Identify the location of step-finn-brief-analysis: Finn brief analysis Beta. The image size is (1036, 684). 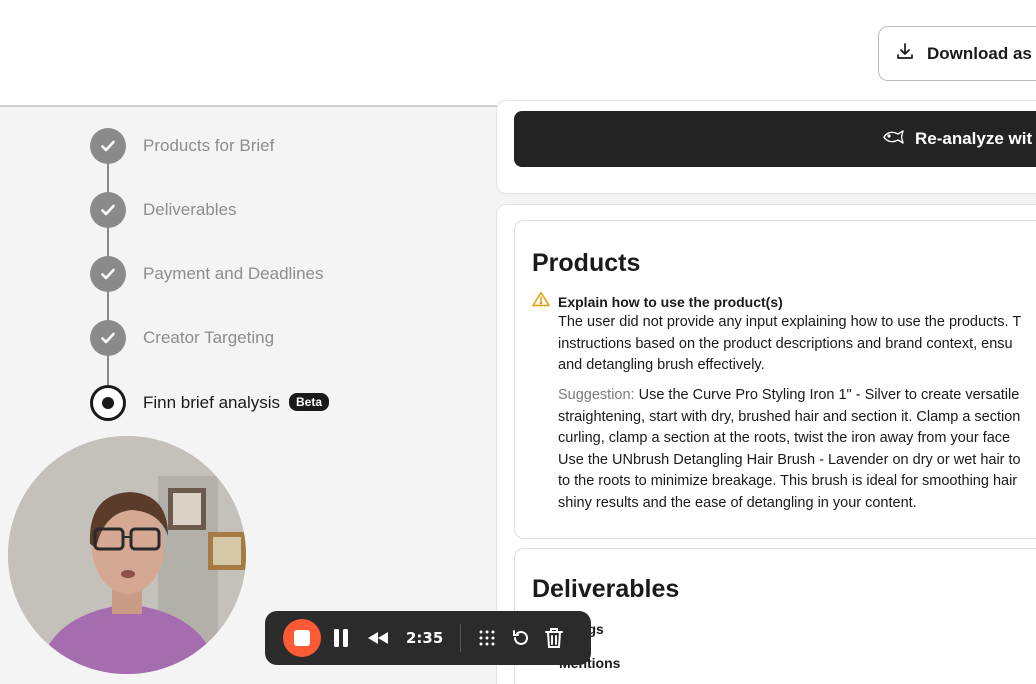
(280, 403).